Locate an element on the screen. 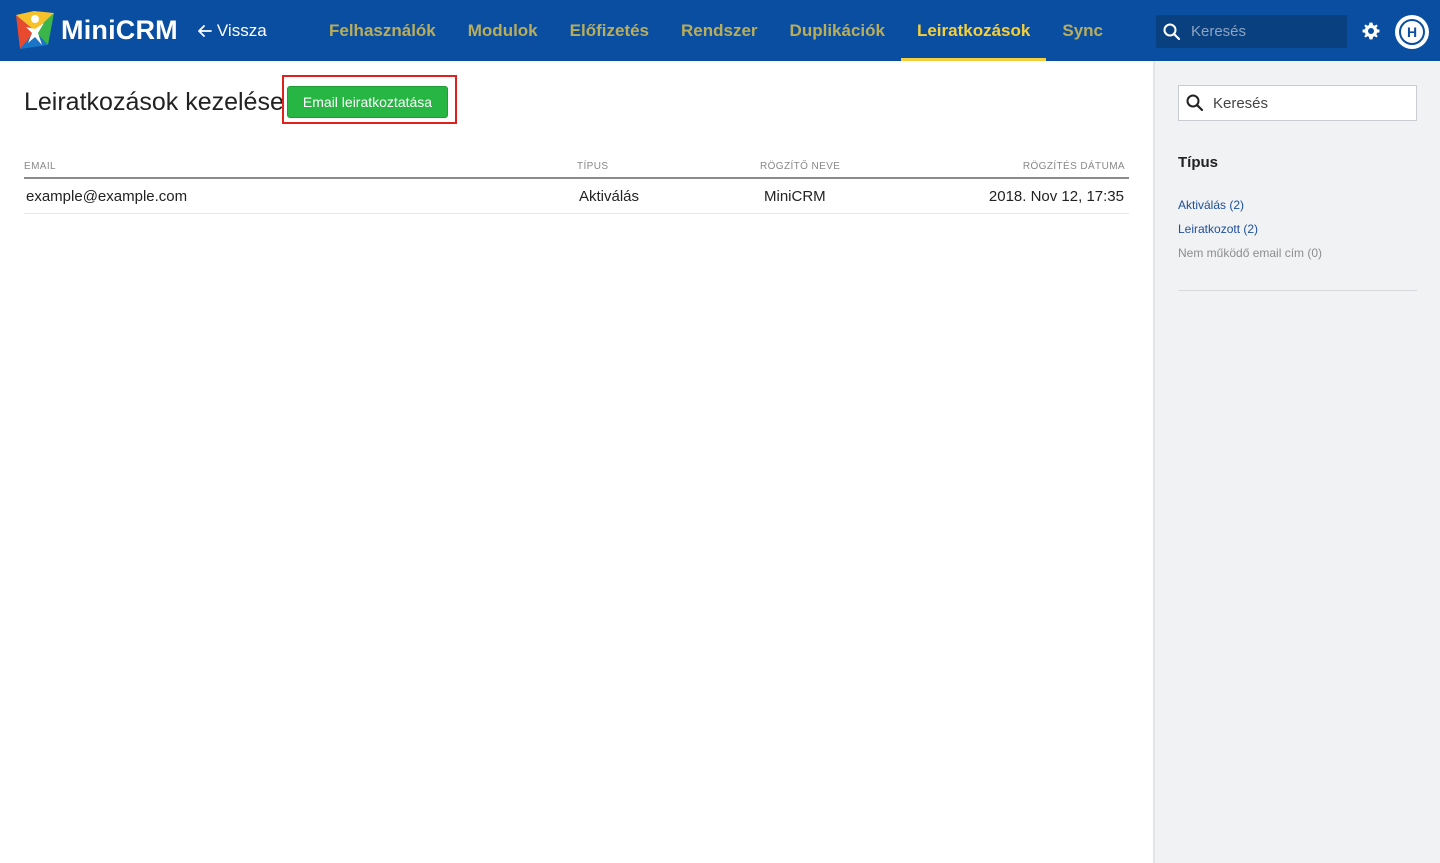 Image resolution: width=1440 pixels, height=863 pixels. filter-item-aktivalas: Aktiválás (2) is located at coordinates (1250, 210).